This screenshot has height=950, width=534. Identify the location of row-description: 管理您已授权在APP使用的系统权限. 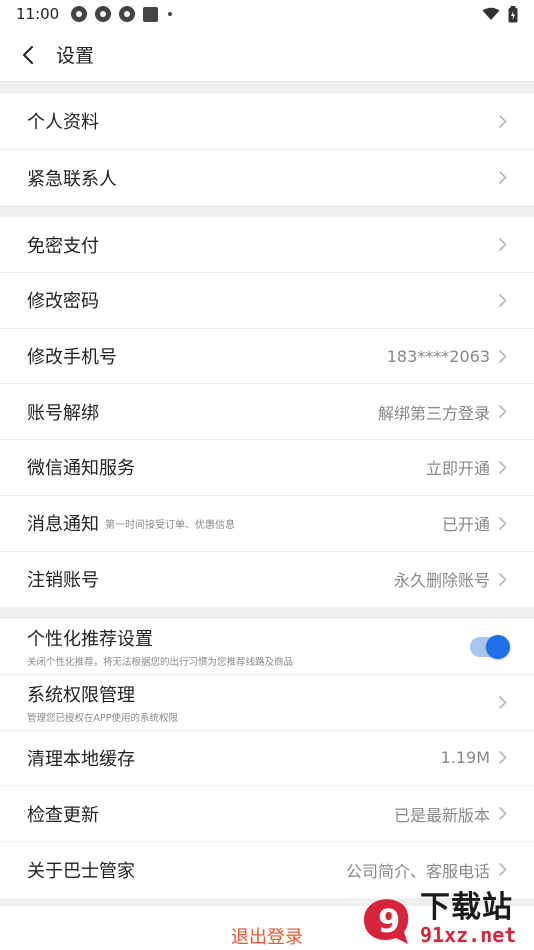
(102, 718).